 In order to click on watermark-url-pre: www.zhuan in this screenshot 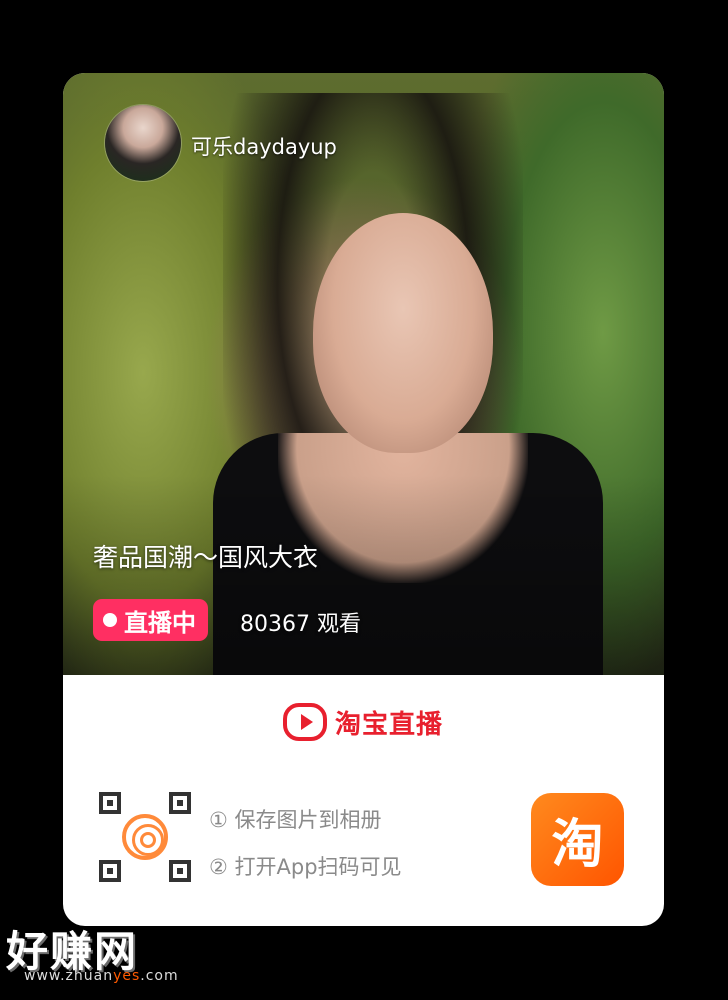, I will do `click(69, 976)`.